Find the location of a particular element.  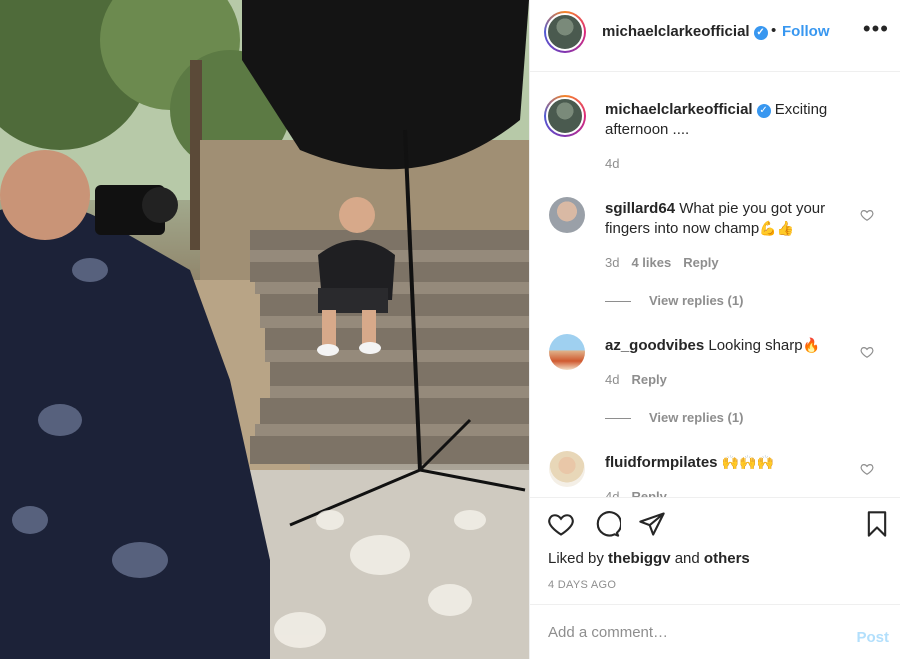

author-username: michaelclarkeofficial ✓ is located at coordinates (685, 31).